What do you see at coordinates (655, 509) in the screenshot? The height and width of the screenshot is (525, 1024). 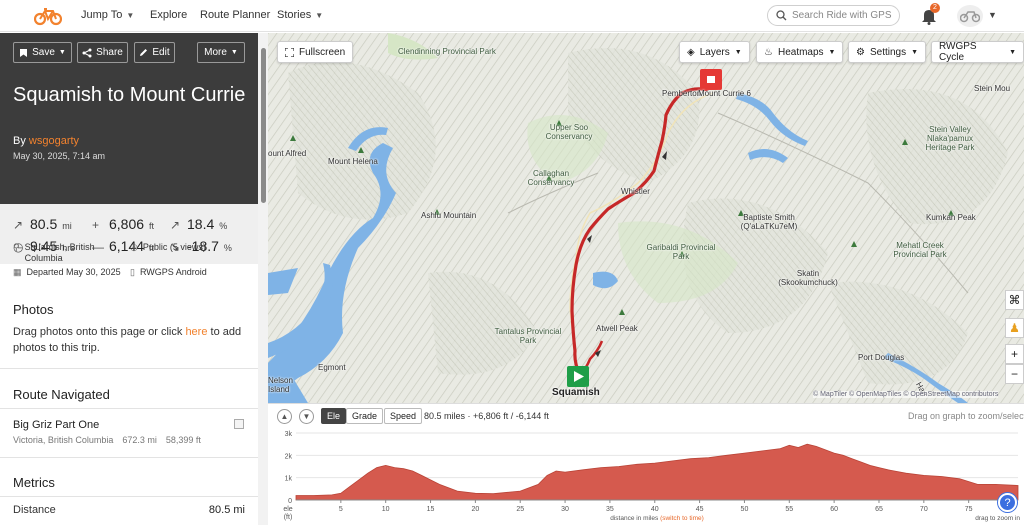 I see `x-tick-label: 40` at bounding box center [655, 509].